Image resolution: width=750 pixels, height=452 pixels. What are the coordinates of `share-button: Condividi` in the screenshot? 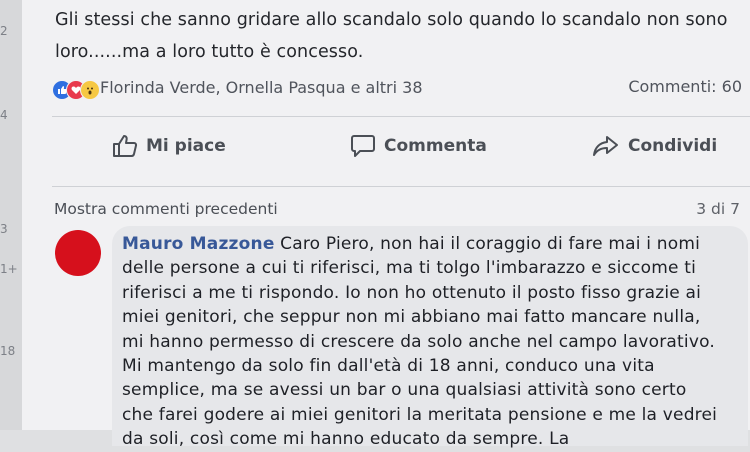 It's located at (654, 146).